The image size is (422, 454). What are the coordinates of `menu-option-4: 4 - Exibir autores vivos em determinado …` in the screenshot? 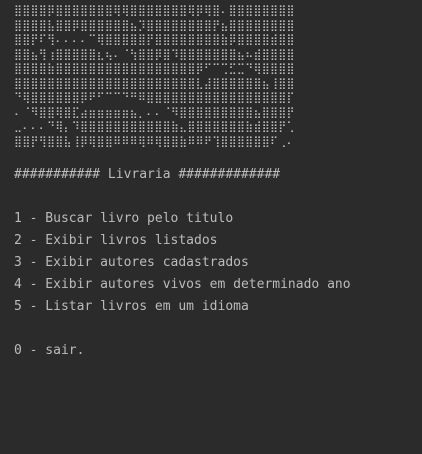 It's located at (182, 284).